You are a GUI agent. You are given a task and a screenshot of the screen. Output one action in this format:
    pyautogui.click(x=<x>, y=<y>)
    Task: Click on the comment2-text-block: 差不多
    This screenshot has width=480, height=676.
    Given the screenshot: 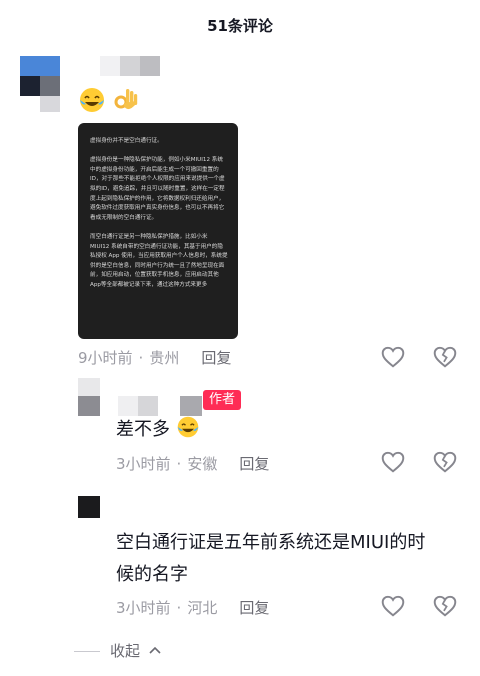 What is the action you would take?
    pyautogui.click(x=158, y=430)
    